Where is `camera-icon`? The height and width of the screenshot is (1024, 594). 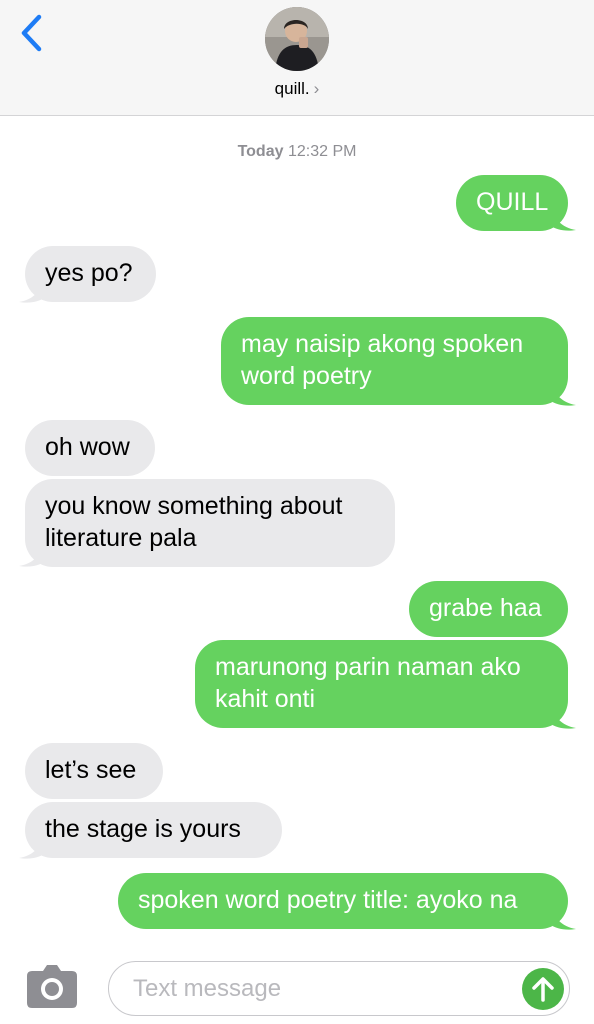 camera-icon is located at coordinates (52, 986).